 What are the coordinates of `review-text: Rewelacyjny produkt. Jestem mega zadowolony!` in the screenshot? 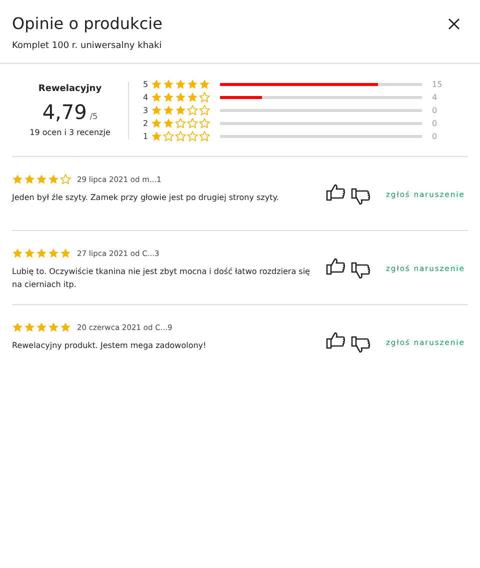 It's located at (110, 346).